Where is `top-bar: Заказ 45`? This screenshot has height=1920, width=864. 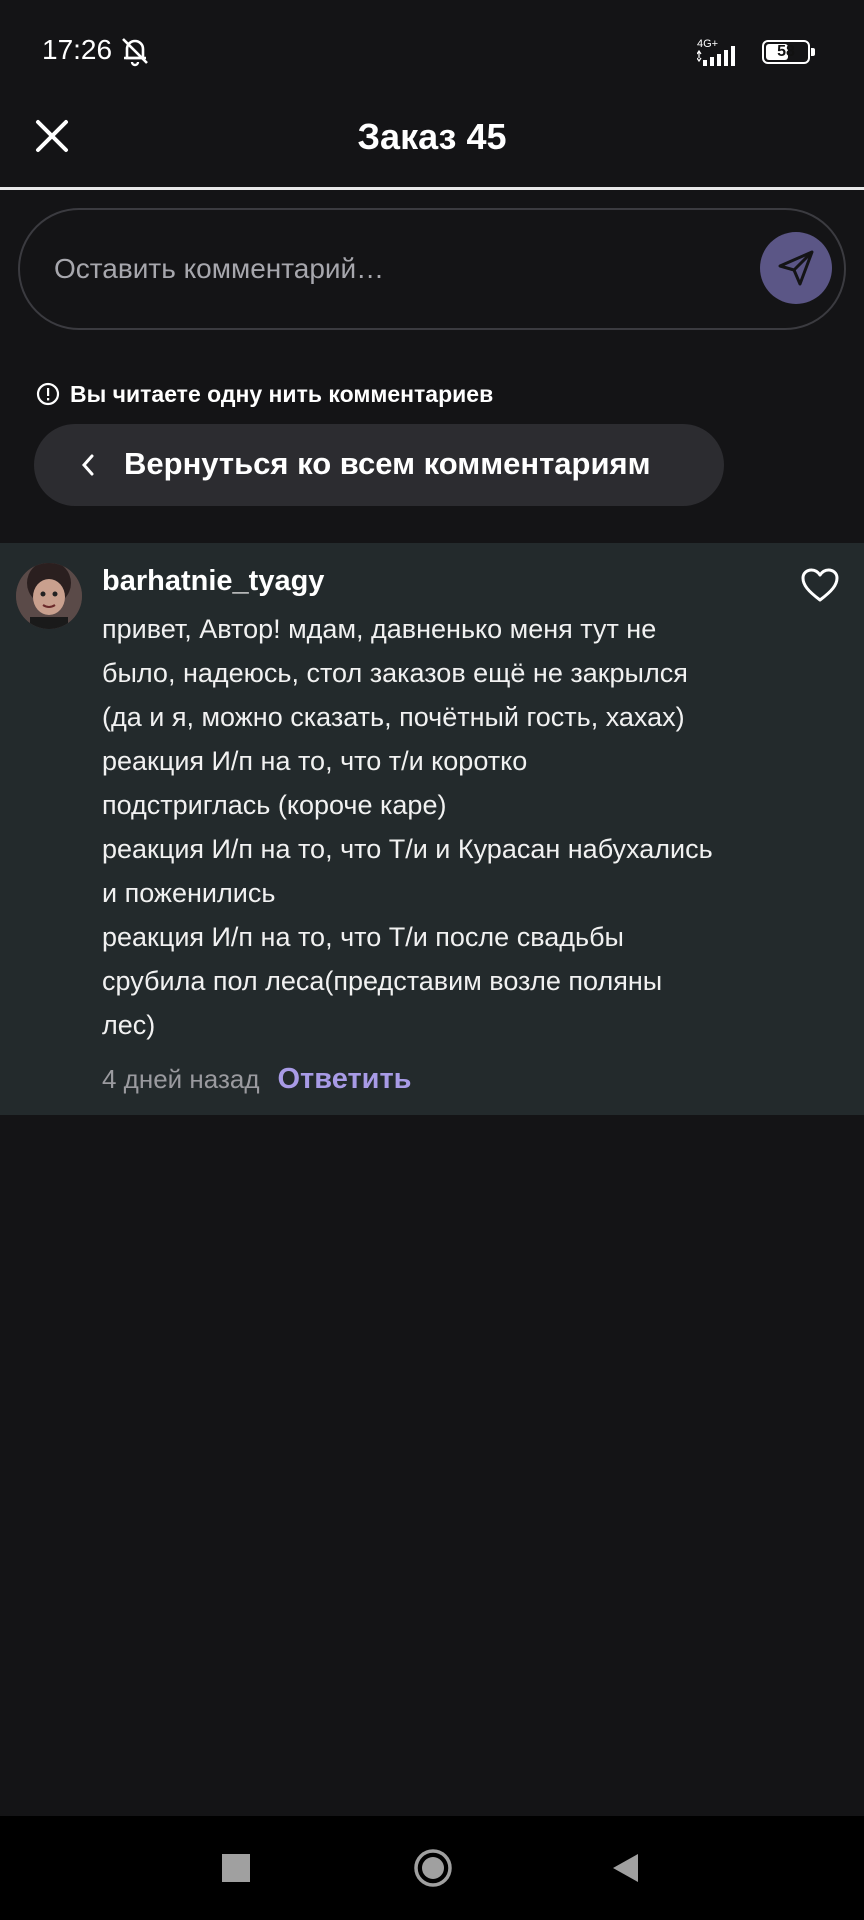 top-bar: Заказ 45 is located at coordinates (432, 146).